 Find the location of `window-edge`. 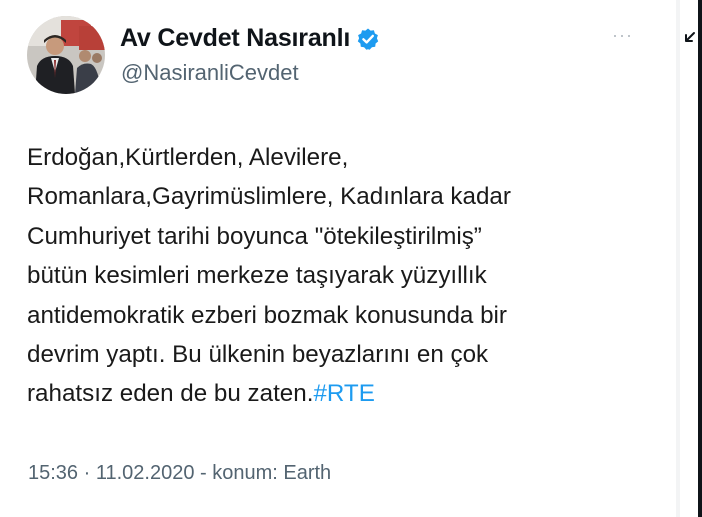

window-edge is located at coordinates (700, 258).